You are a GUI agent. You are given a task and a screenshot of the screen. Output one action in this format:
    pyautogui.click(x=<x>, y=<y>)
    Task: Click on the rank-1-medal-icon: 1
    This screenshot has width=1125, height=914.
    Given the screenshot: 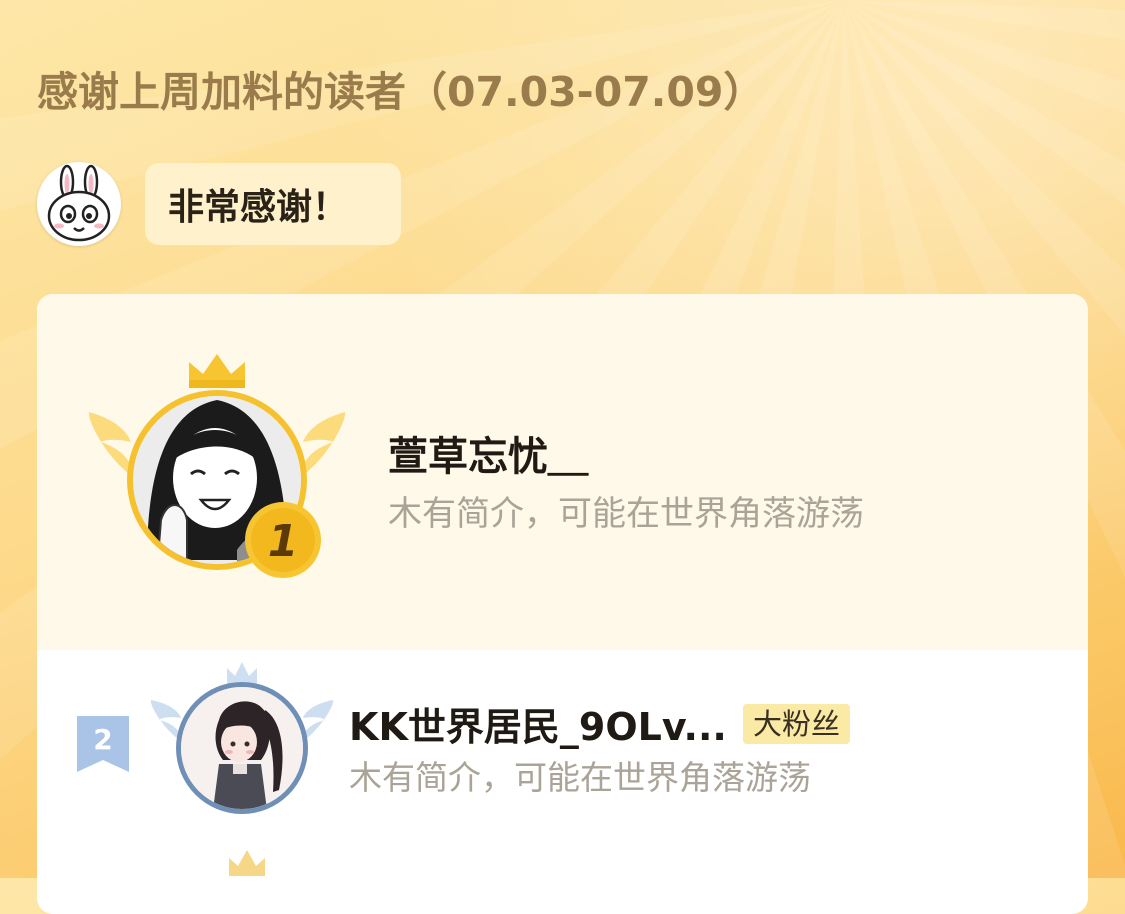 What is the action you would take?
    pyautogui.click(x=283, y=540)
    